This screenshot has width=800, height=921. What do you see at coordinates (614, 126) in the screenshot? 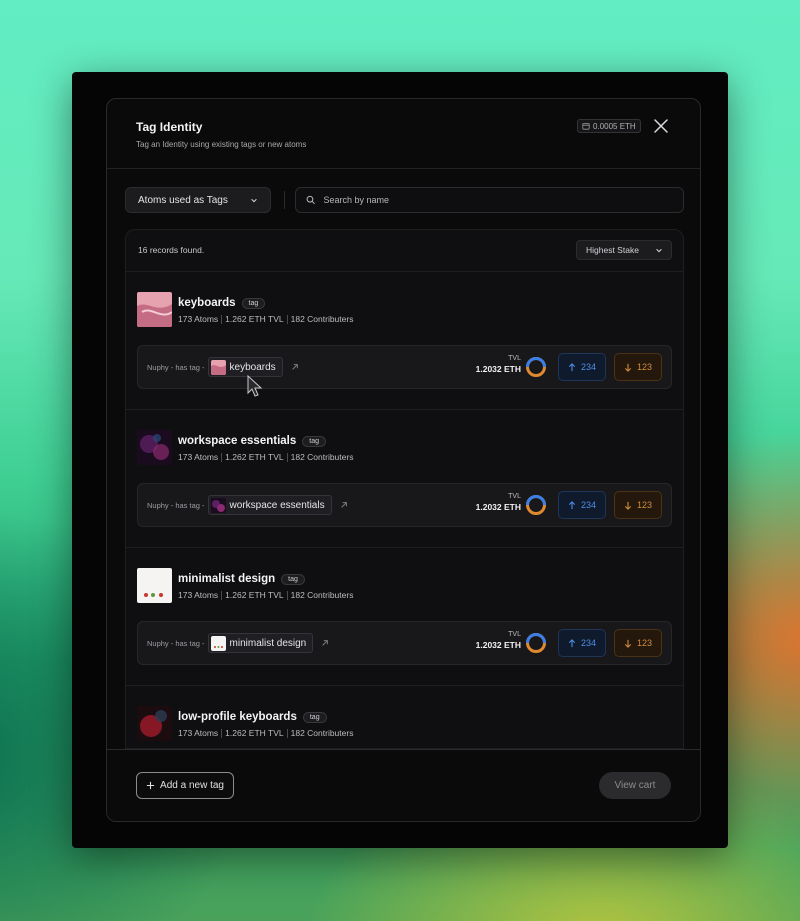
I see `cost-value: 0.0005 ETH` at bounding box center [614, 126].